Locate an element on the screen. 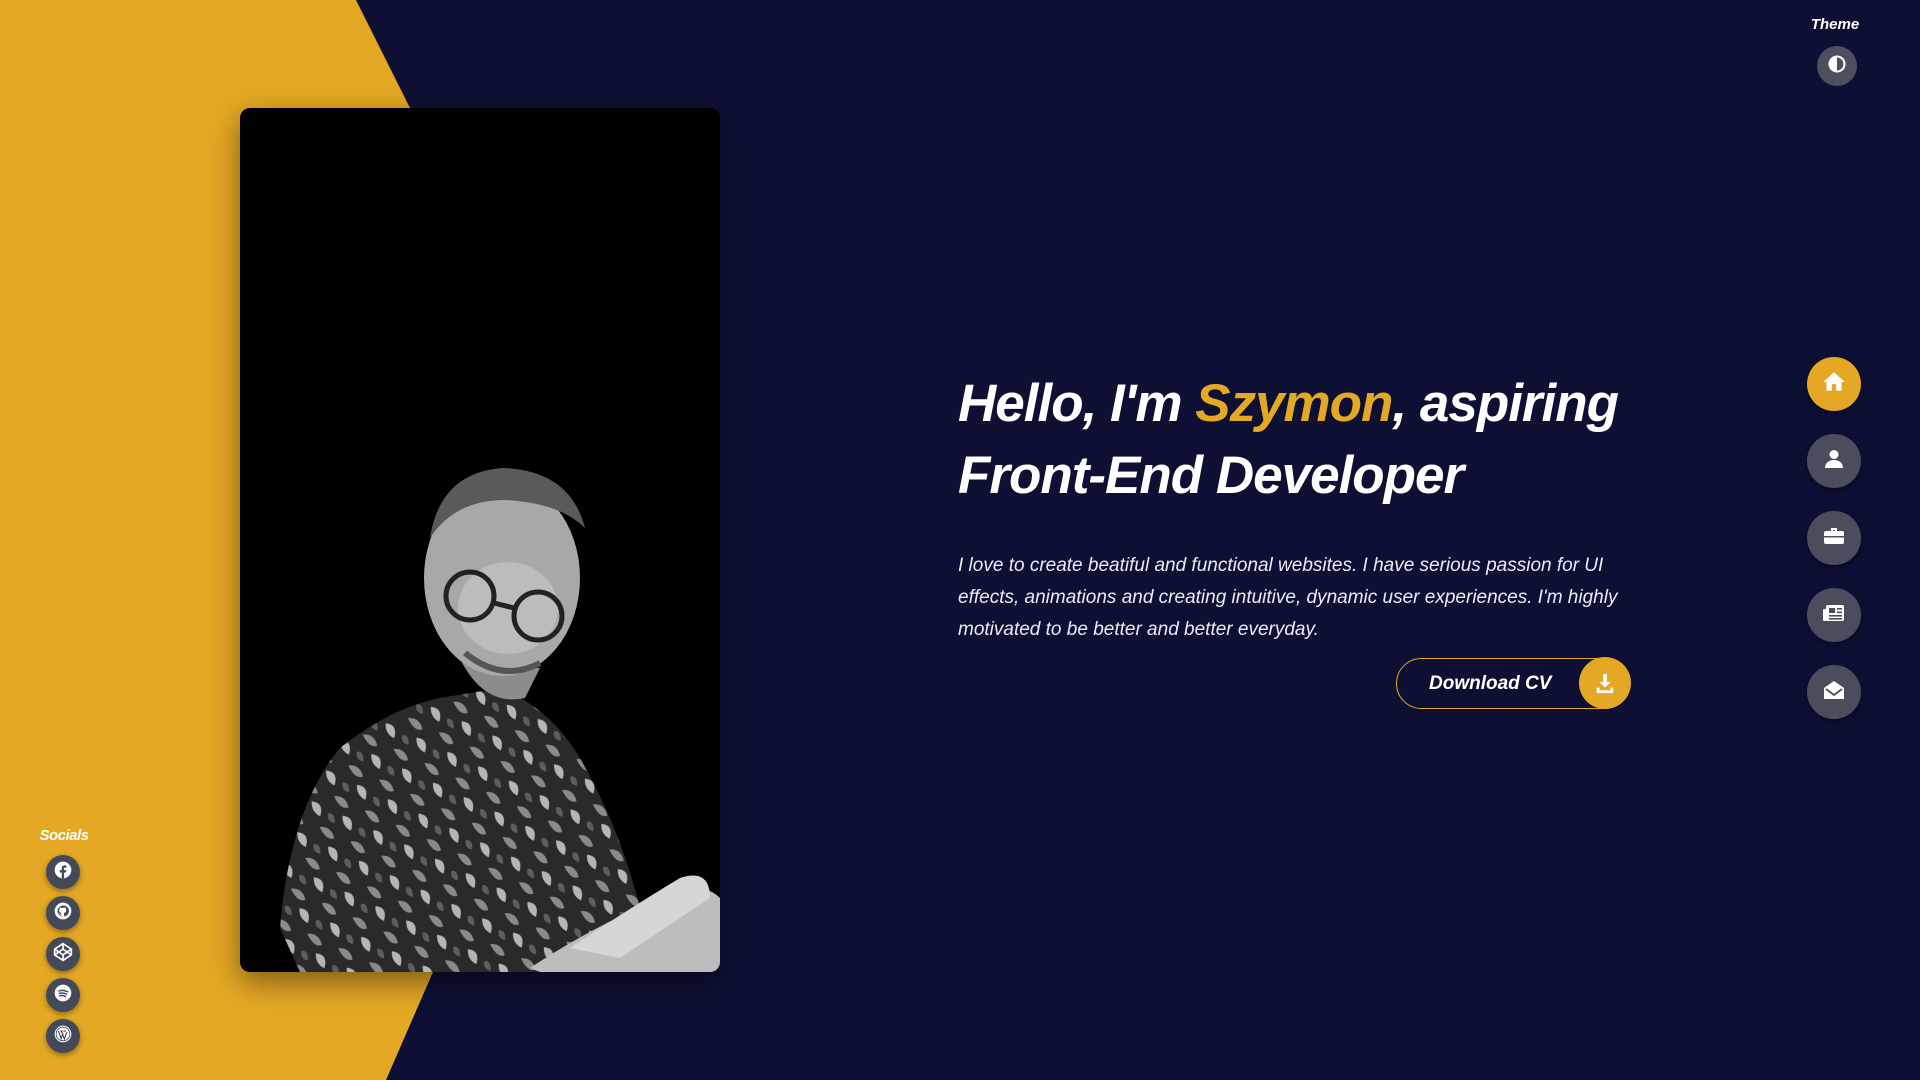 This screenshot has width=1920, height=1080. home-icon is located at coordinates (1834, 384).